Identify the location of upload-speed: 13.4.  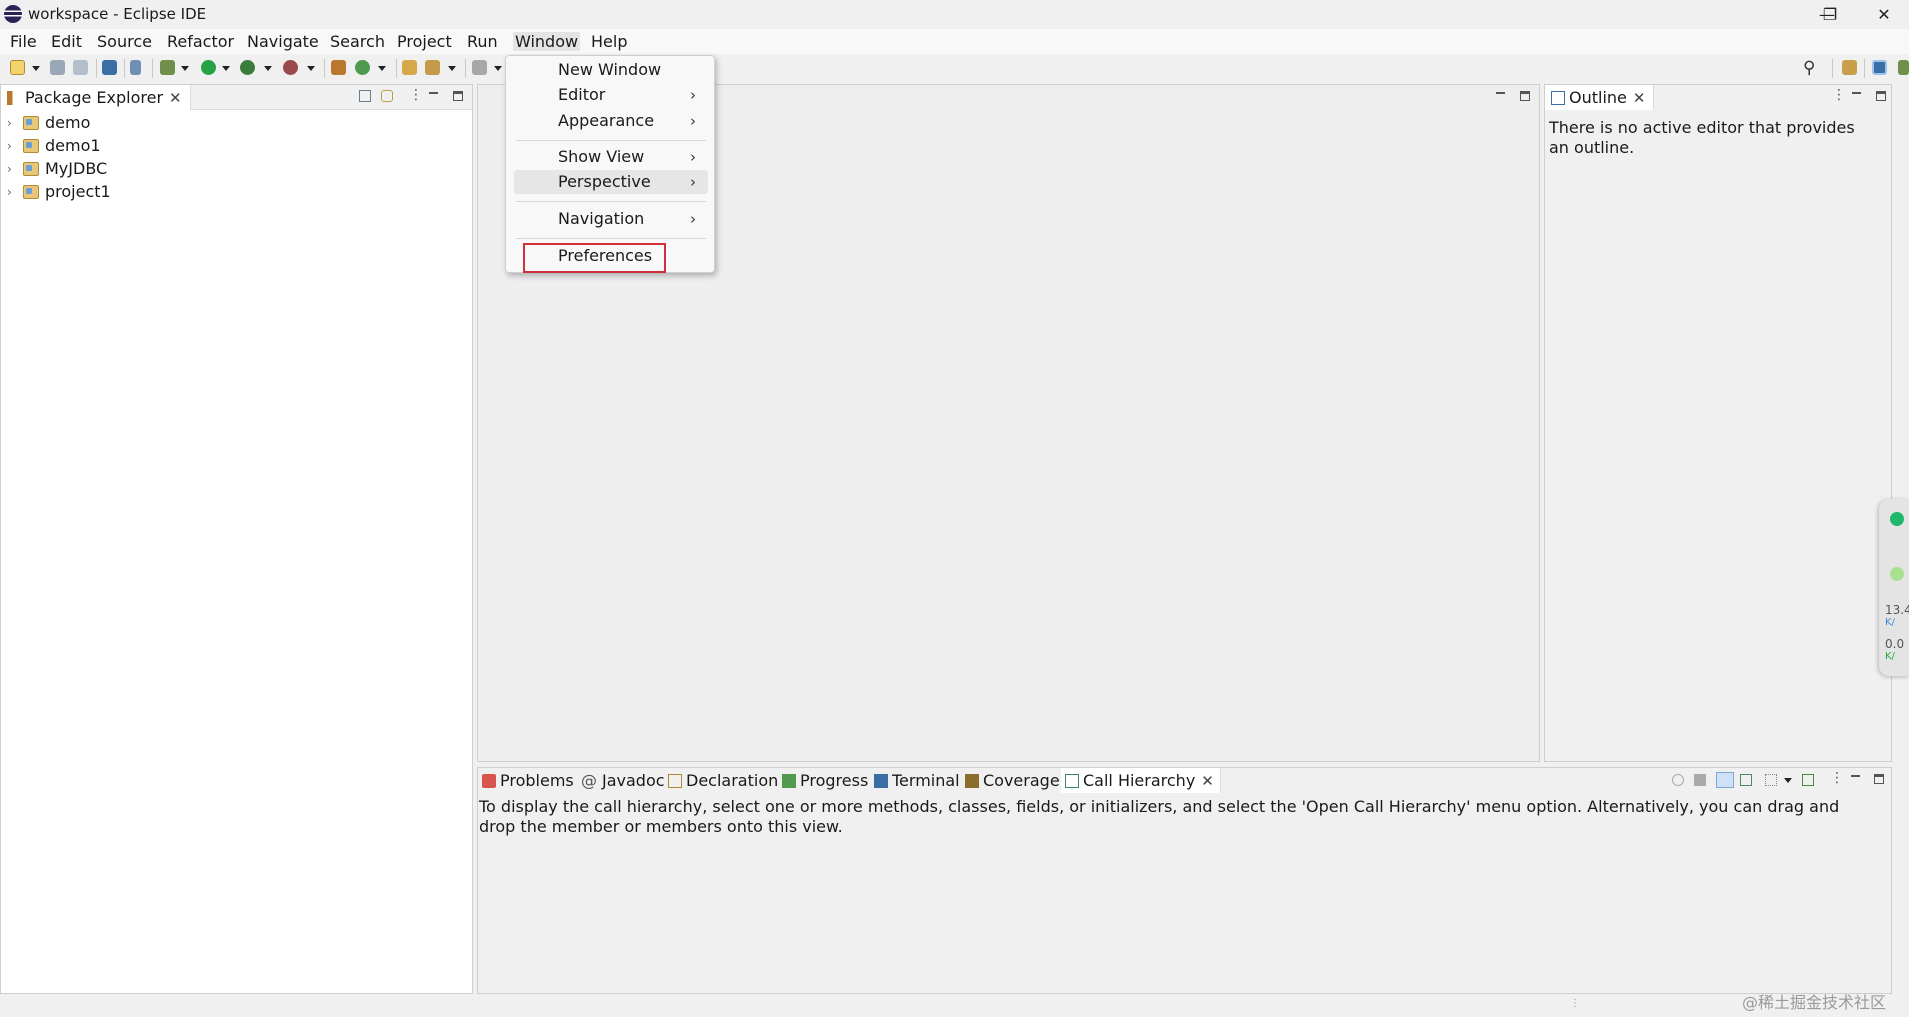
(1897, 610).